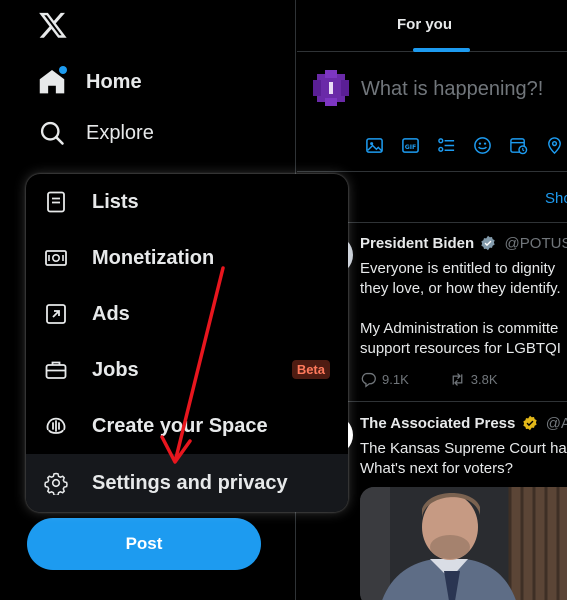  Describe the element at coordinates (457, 379) in the screenshot. I see `repost-icon` at that location.